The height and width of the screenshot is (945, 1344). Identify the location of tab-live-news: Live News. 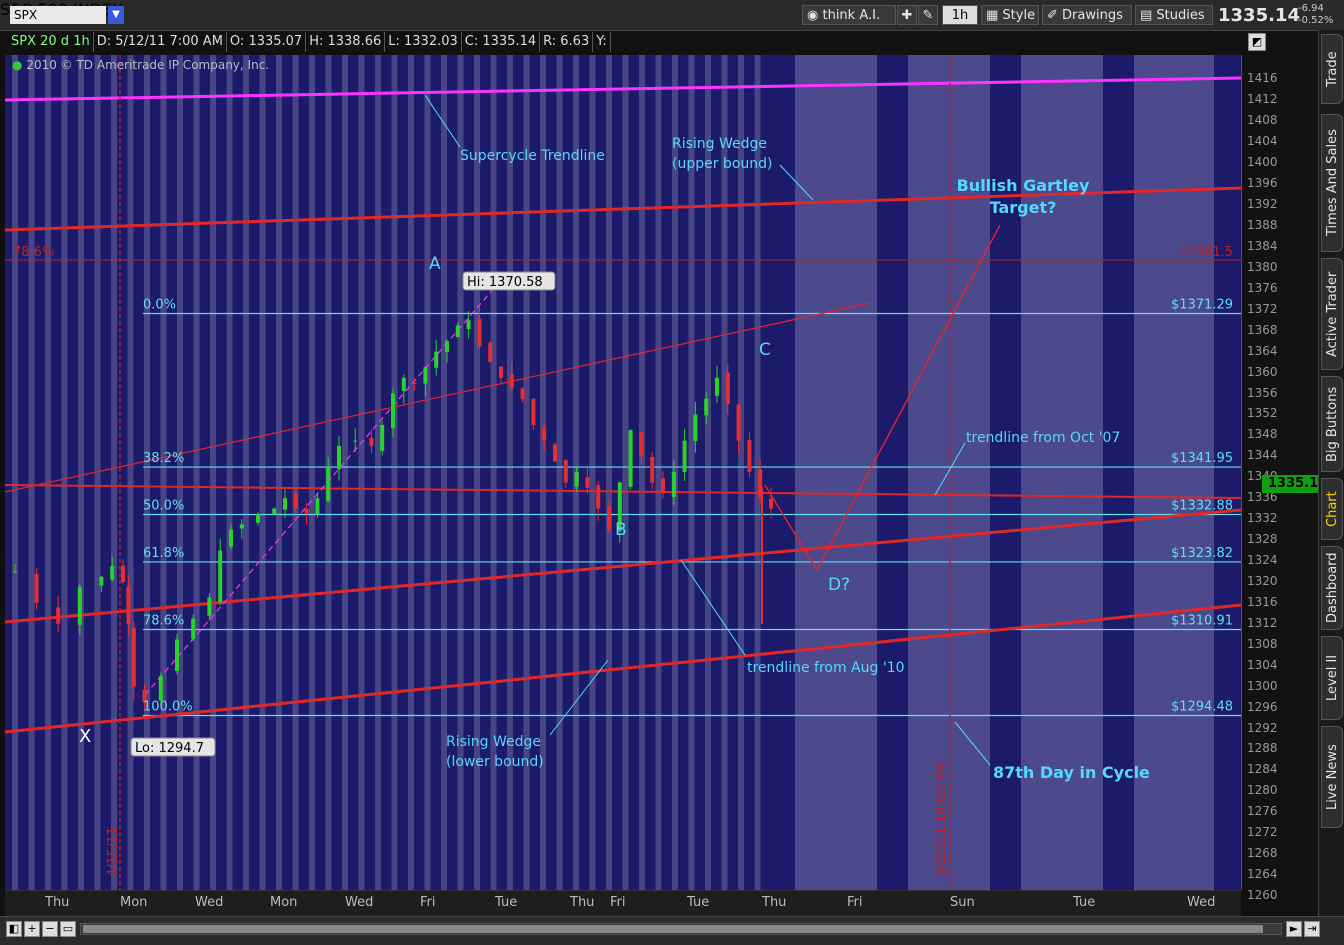
(1332, 777).